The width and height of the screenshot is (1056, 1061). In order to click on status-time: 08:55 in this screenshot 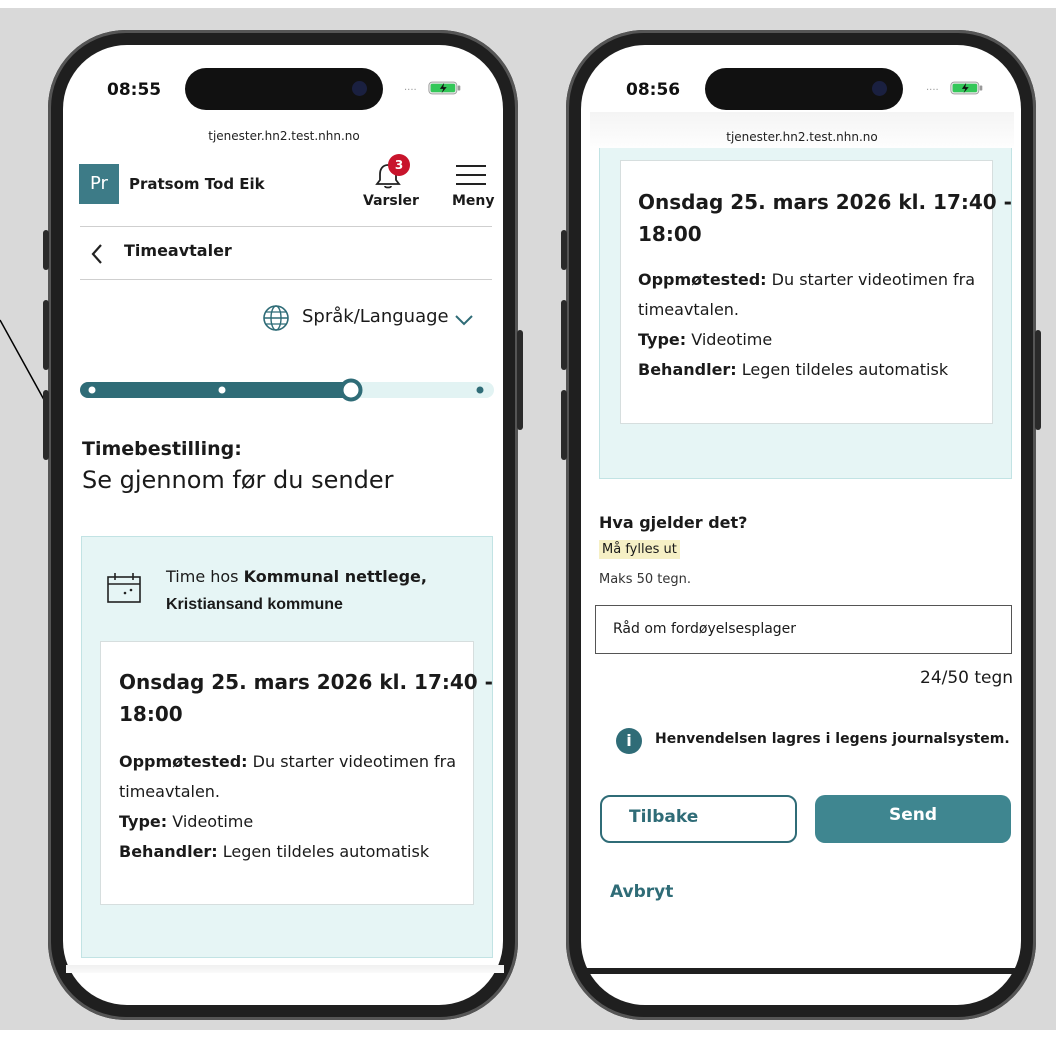, I will do `click(134, 90)`.